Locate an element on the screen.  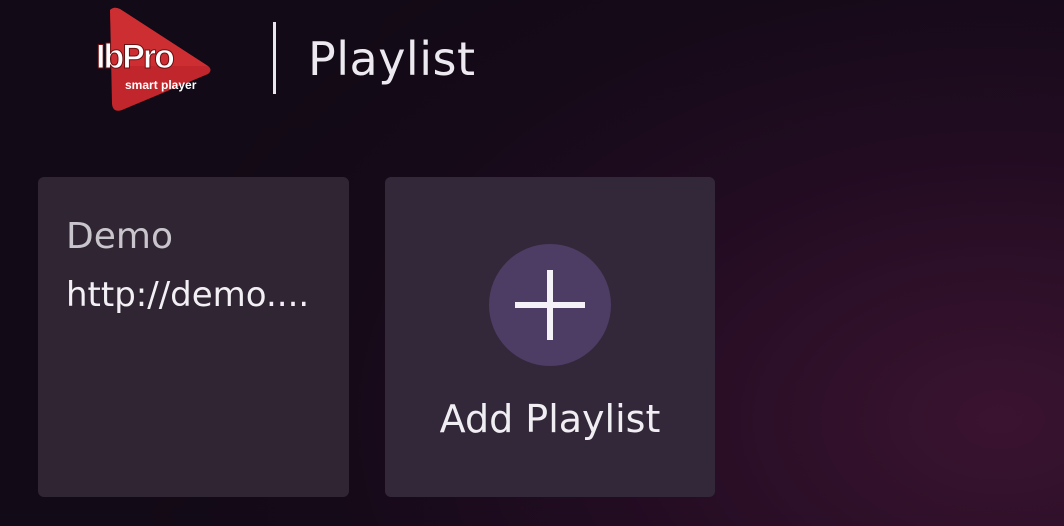
plus-icon is located at coordinates (550, 305).